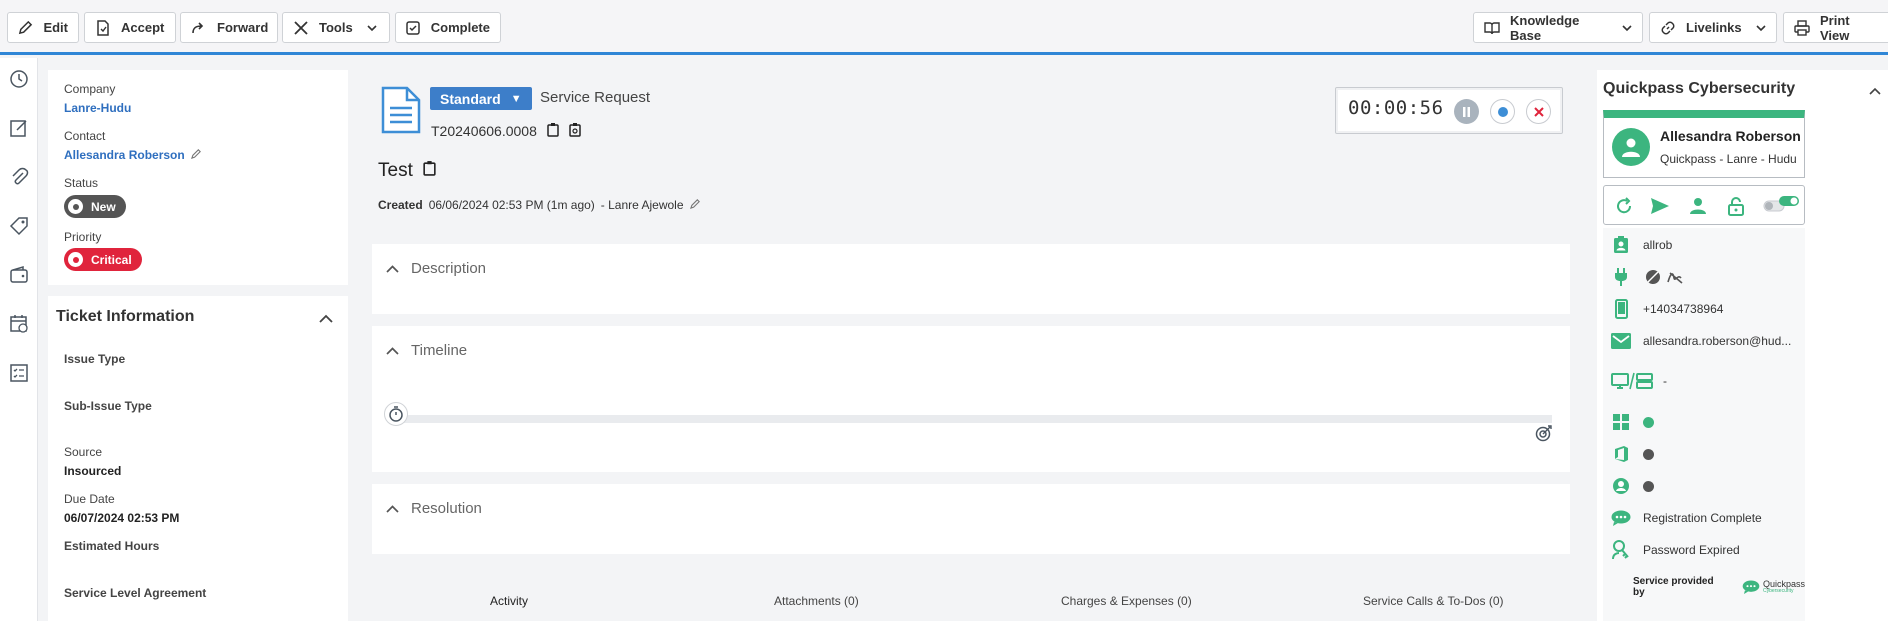  Describe the element at coordinates (1621, 422) in the screenshot. I see `windows-icon` at that location.